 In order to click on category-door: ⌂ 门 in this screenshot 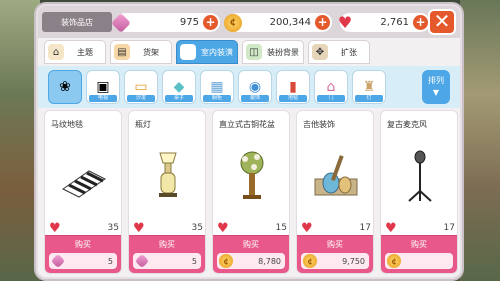, I will do `click(331, 87)`.